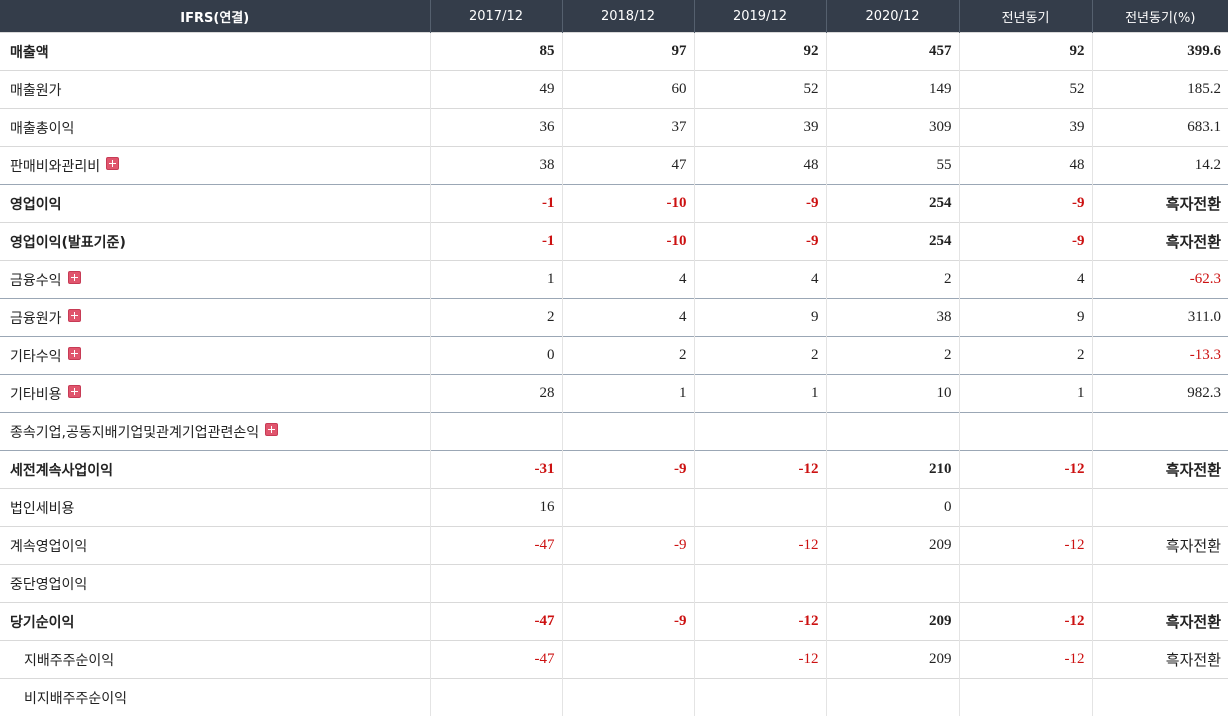 This screenshot has width=1228, height=716. What do you see at coordinates (215, 508) in the screenshot?
I see `row-label-cell: 법인세비용` at bounding box center [215, 508].